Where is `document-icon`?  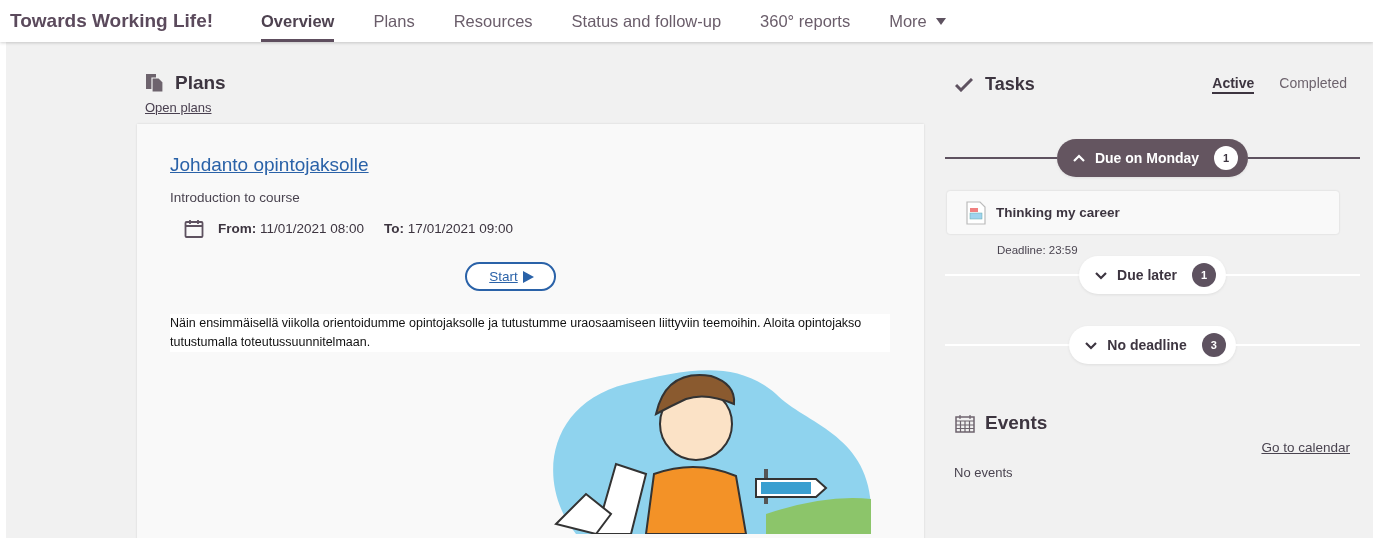
document-icon is located at coordinates (976, 212).